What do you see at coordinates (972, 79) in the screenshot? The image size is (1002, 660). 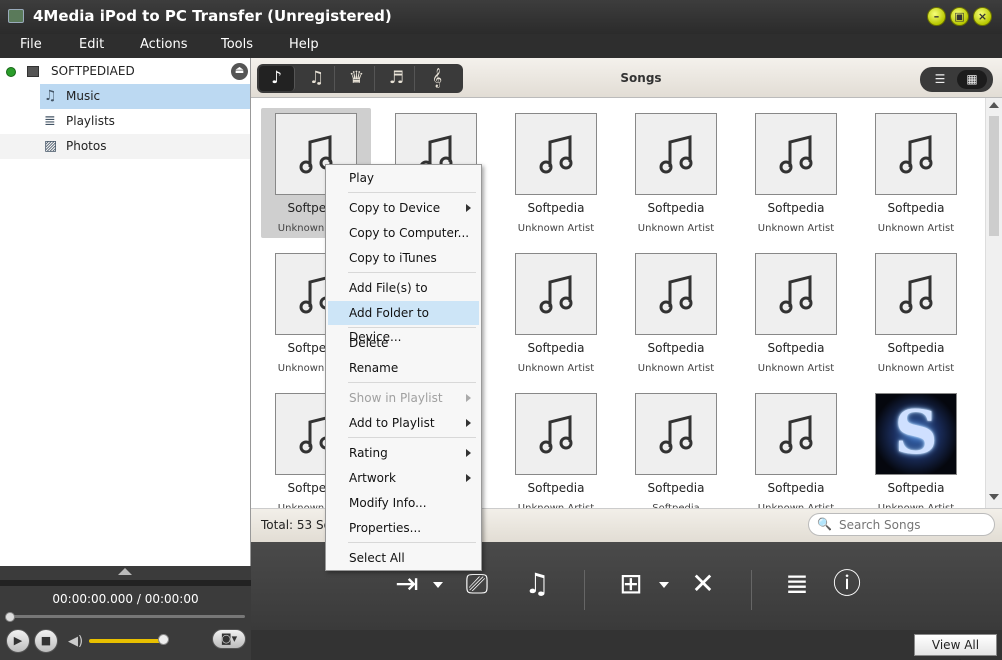 I see `grid-view-icon: ▦` at bounding box center [972, 79].